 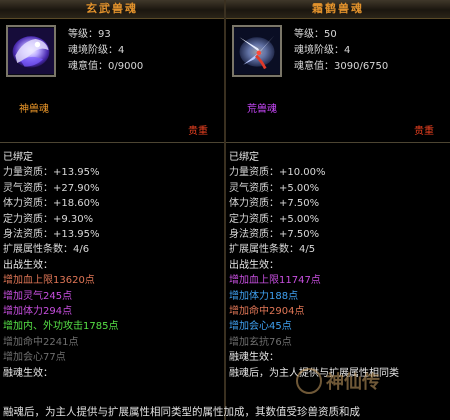 I want to click on effect-line: 增加灵气245点, so click(x=38, y=296).